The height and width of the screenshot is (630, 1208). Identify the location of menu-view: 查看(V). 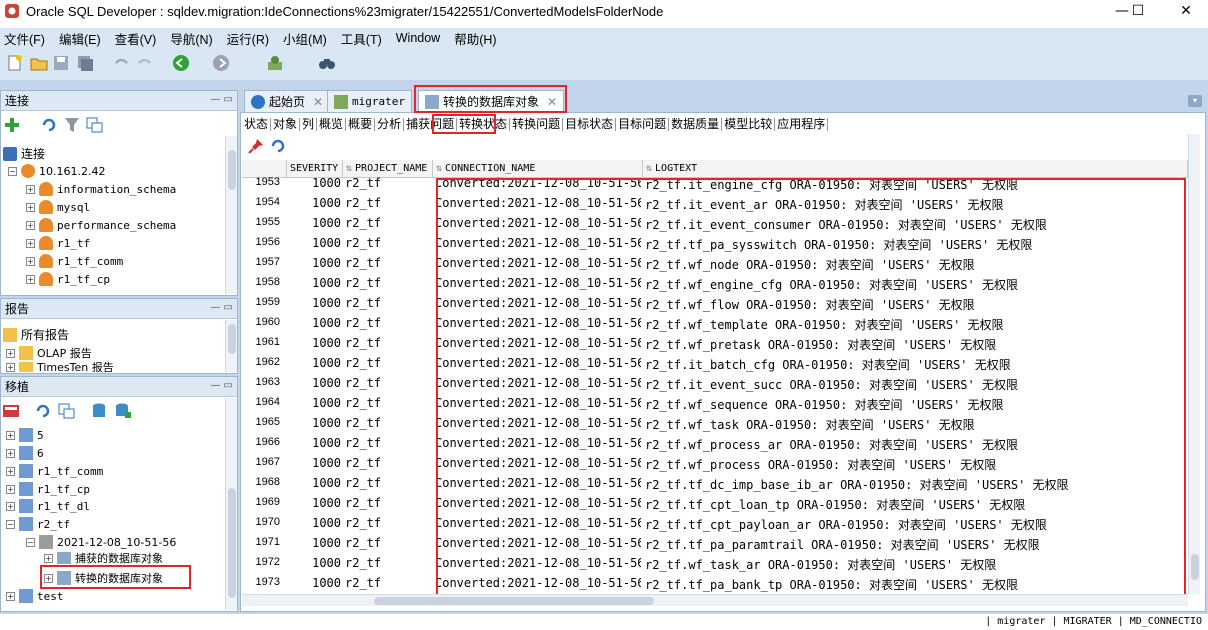
(136, 38).